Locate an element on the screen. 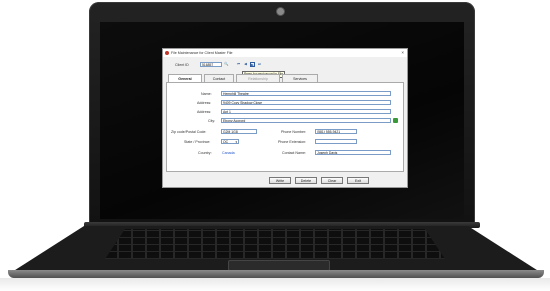  ext-field is located at coordinates (336, 141).